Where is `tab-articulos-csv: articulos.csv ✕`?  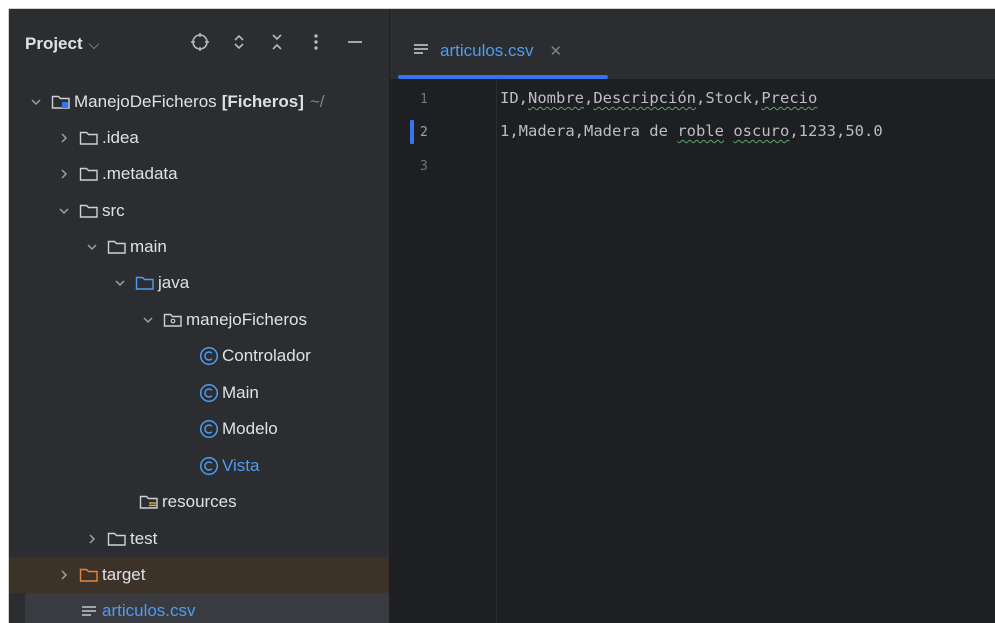
tab-articulos-csv: articulos.csv ✕ is located at coordinates (510, 51).